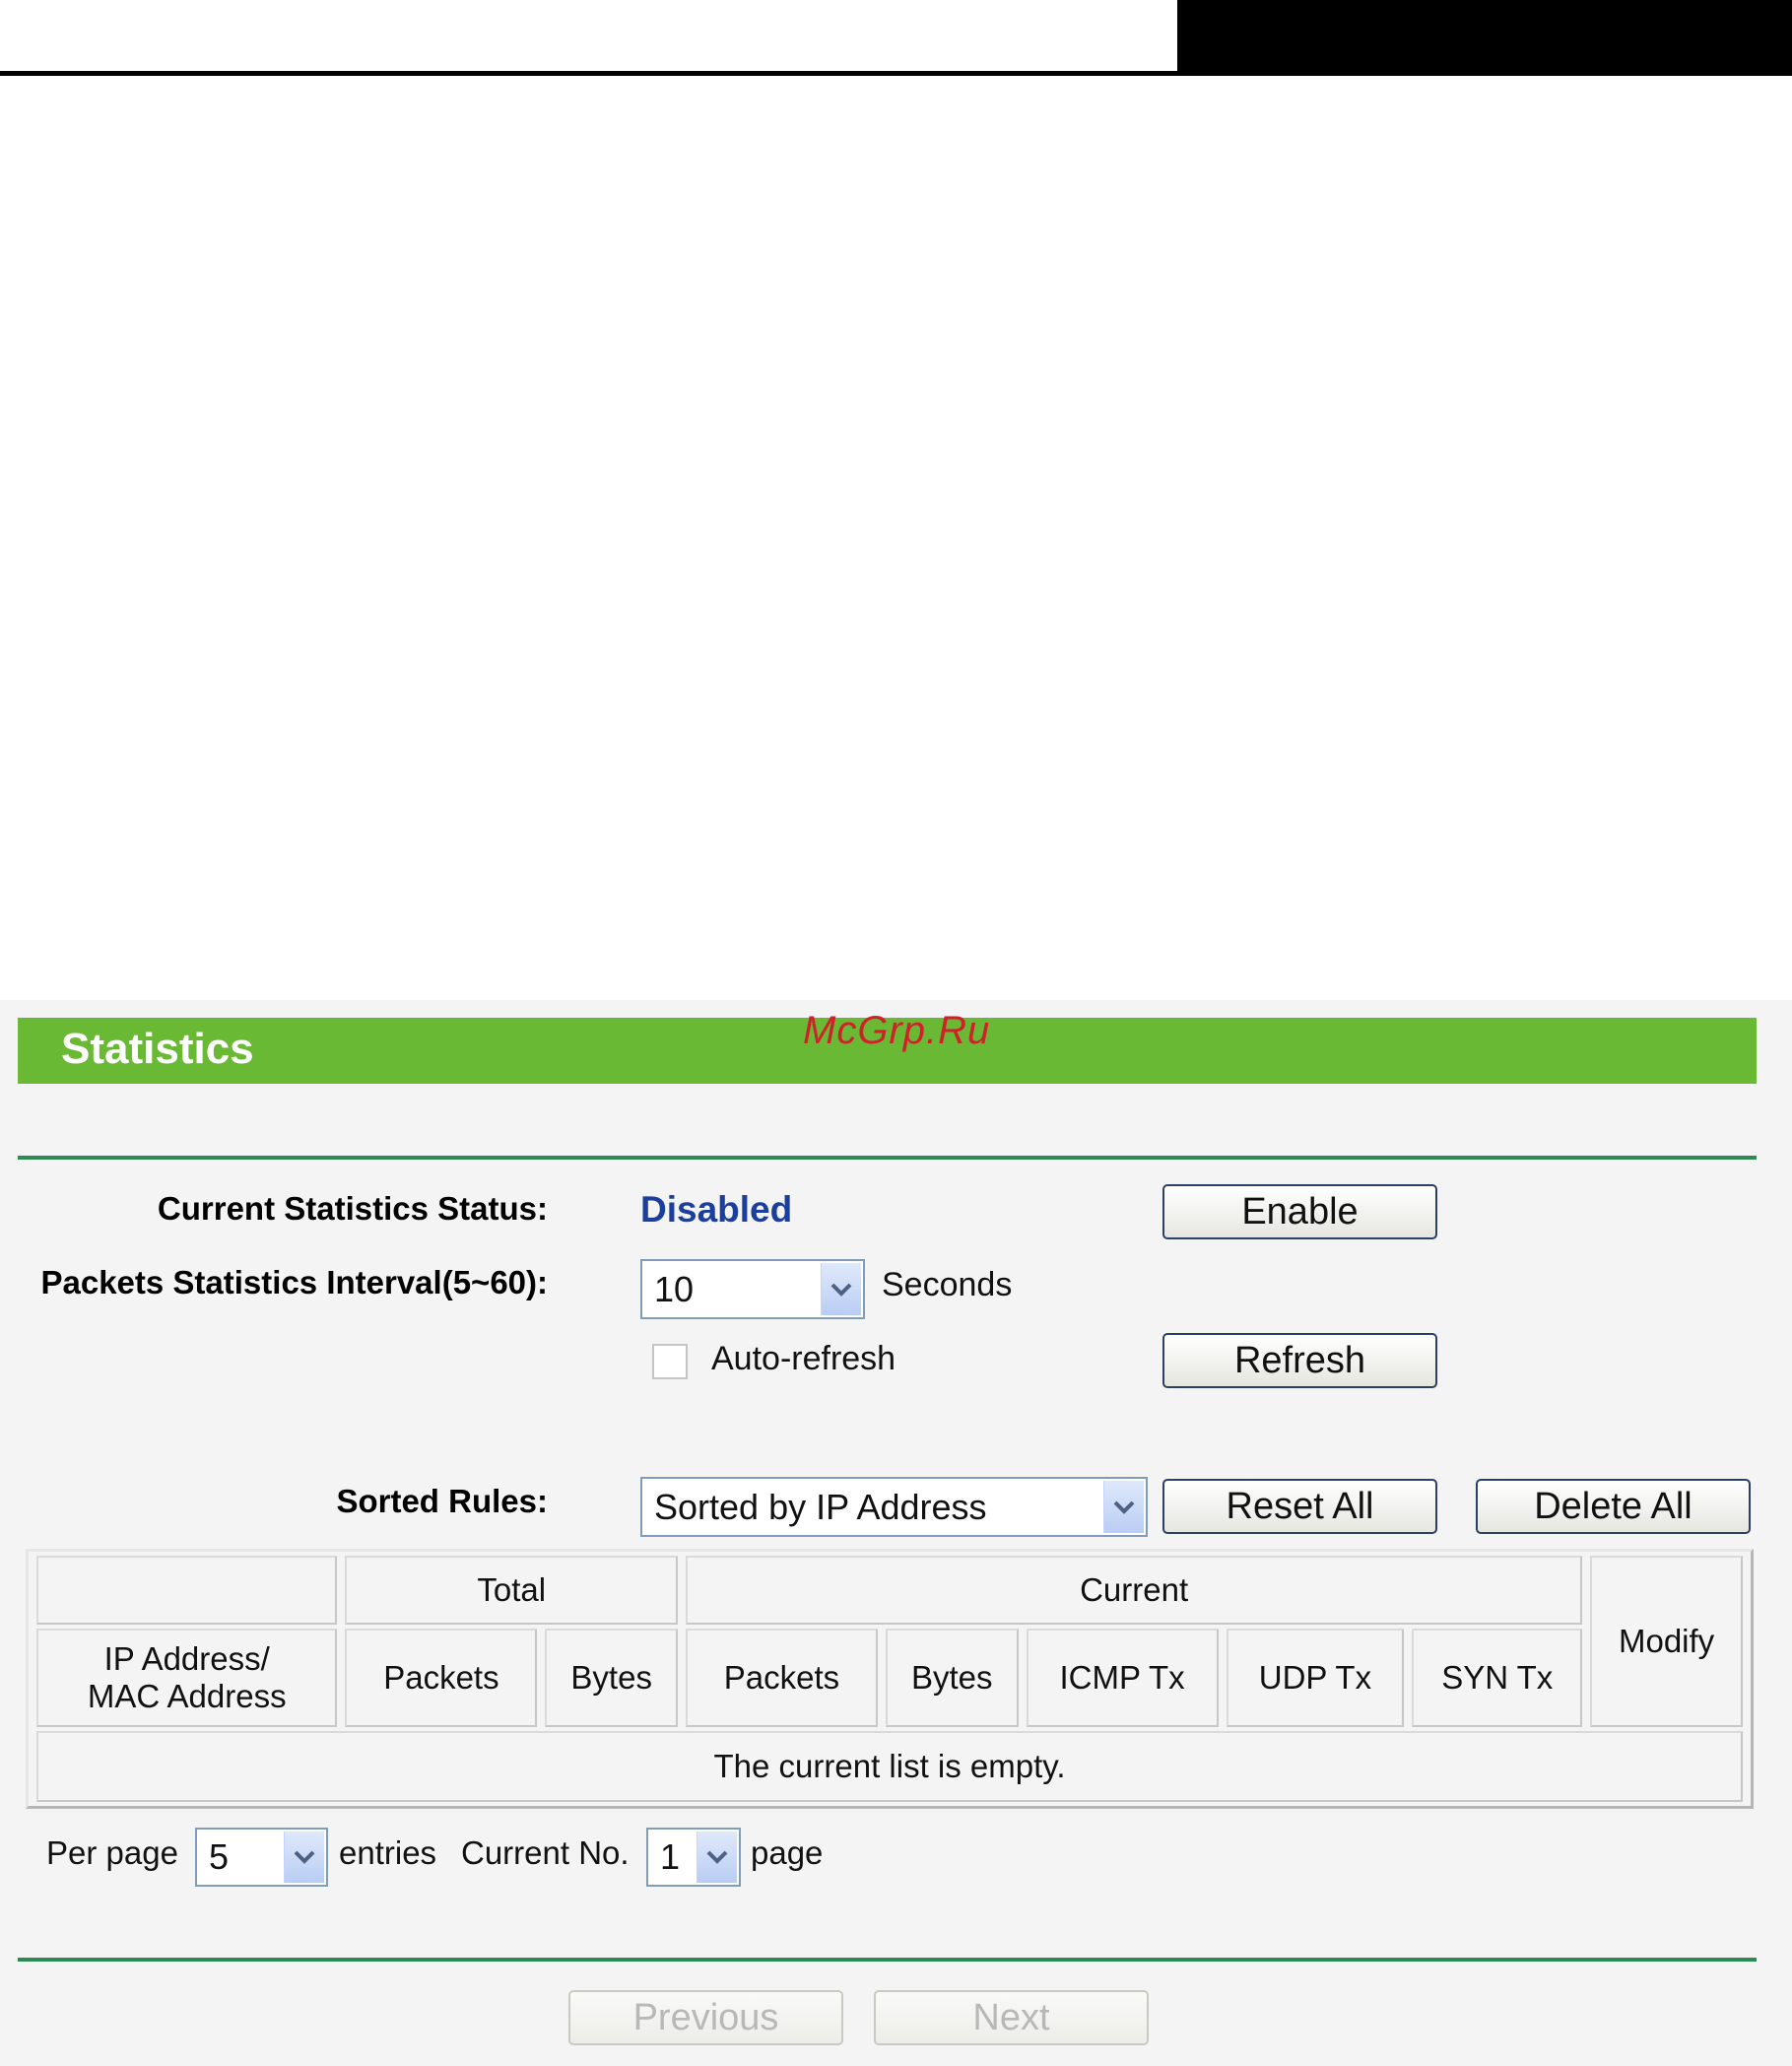 The height and width of the screenshot is (2066, 1792). I want to click on bottom-divider, so click(887, 1960).